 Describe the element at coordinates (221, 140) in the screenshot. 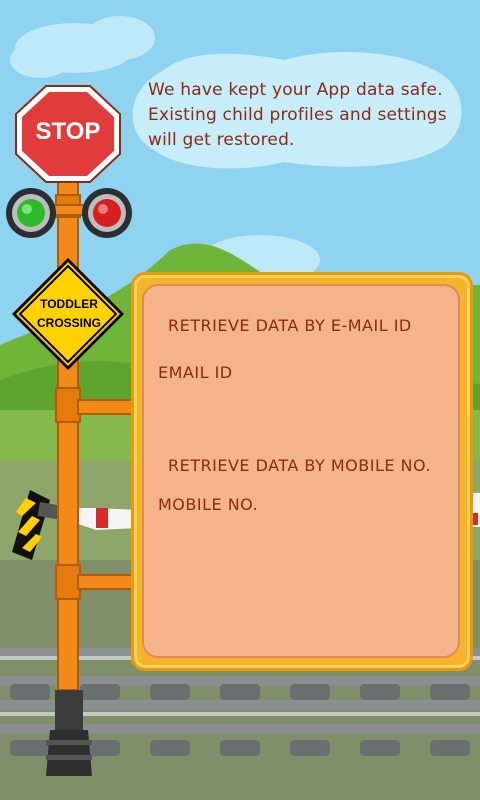

I see `message-line-3: will get restored.` at that location.